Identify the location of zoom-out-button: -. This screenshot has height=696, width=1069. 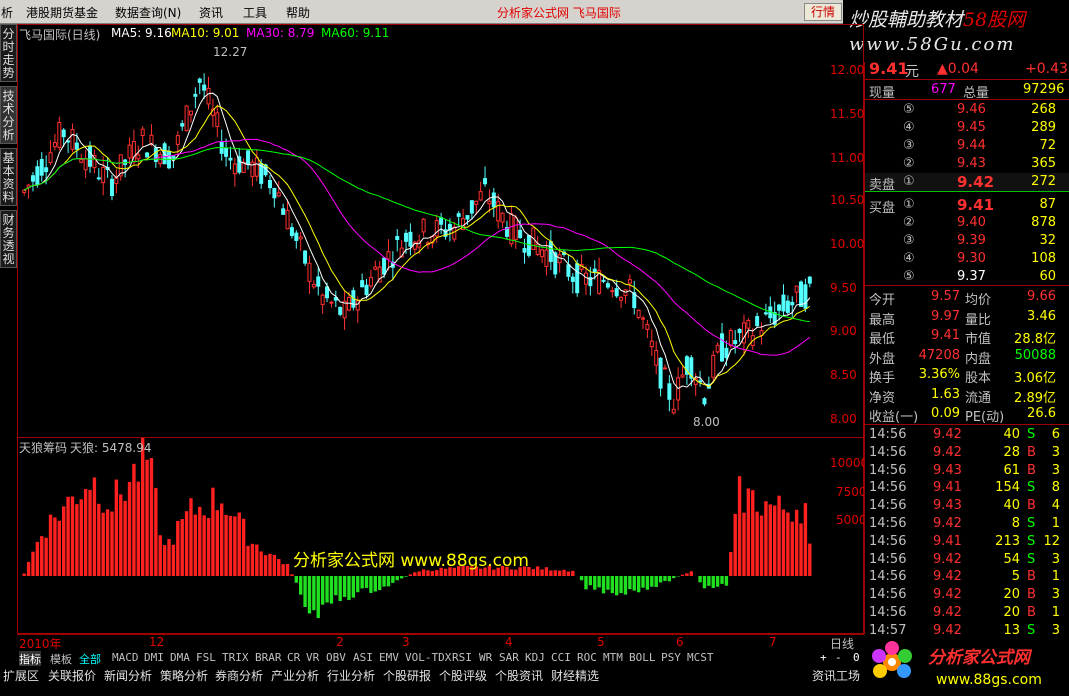
(838, 657).